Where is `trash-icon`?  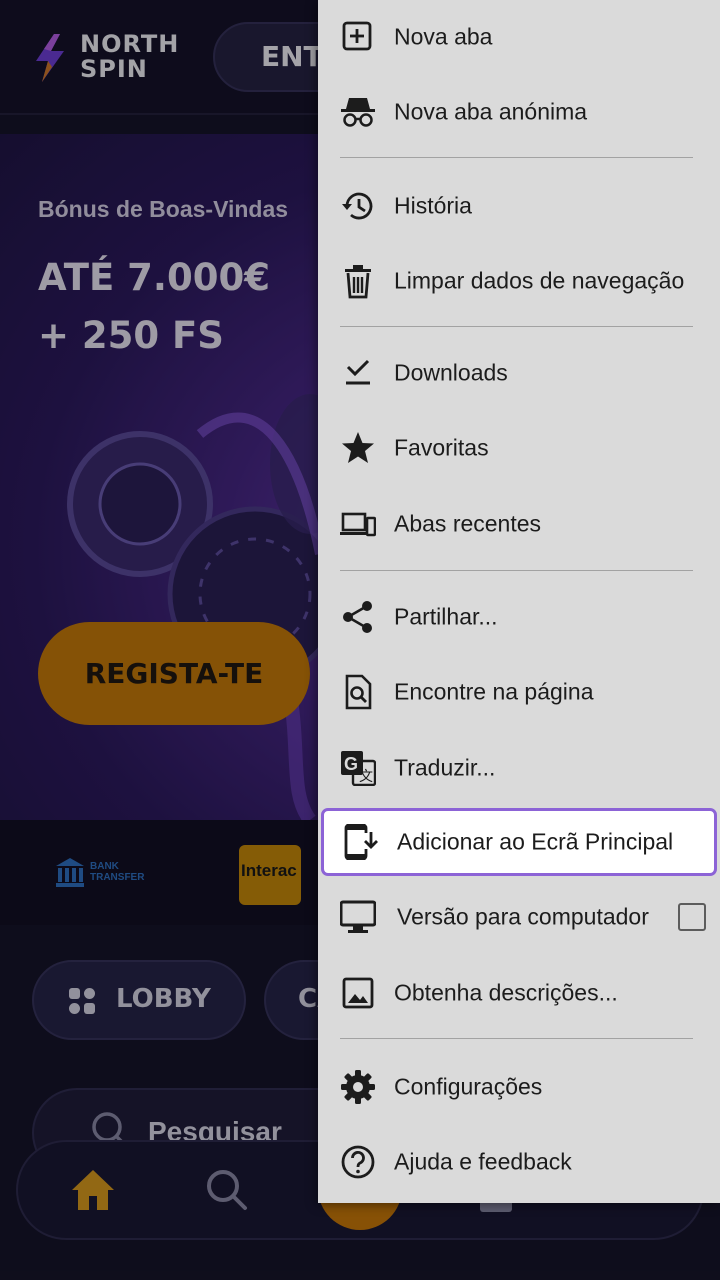
trash-icon is located at coordinates (358, 282).